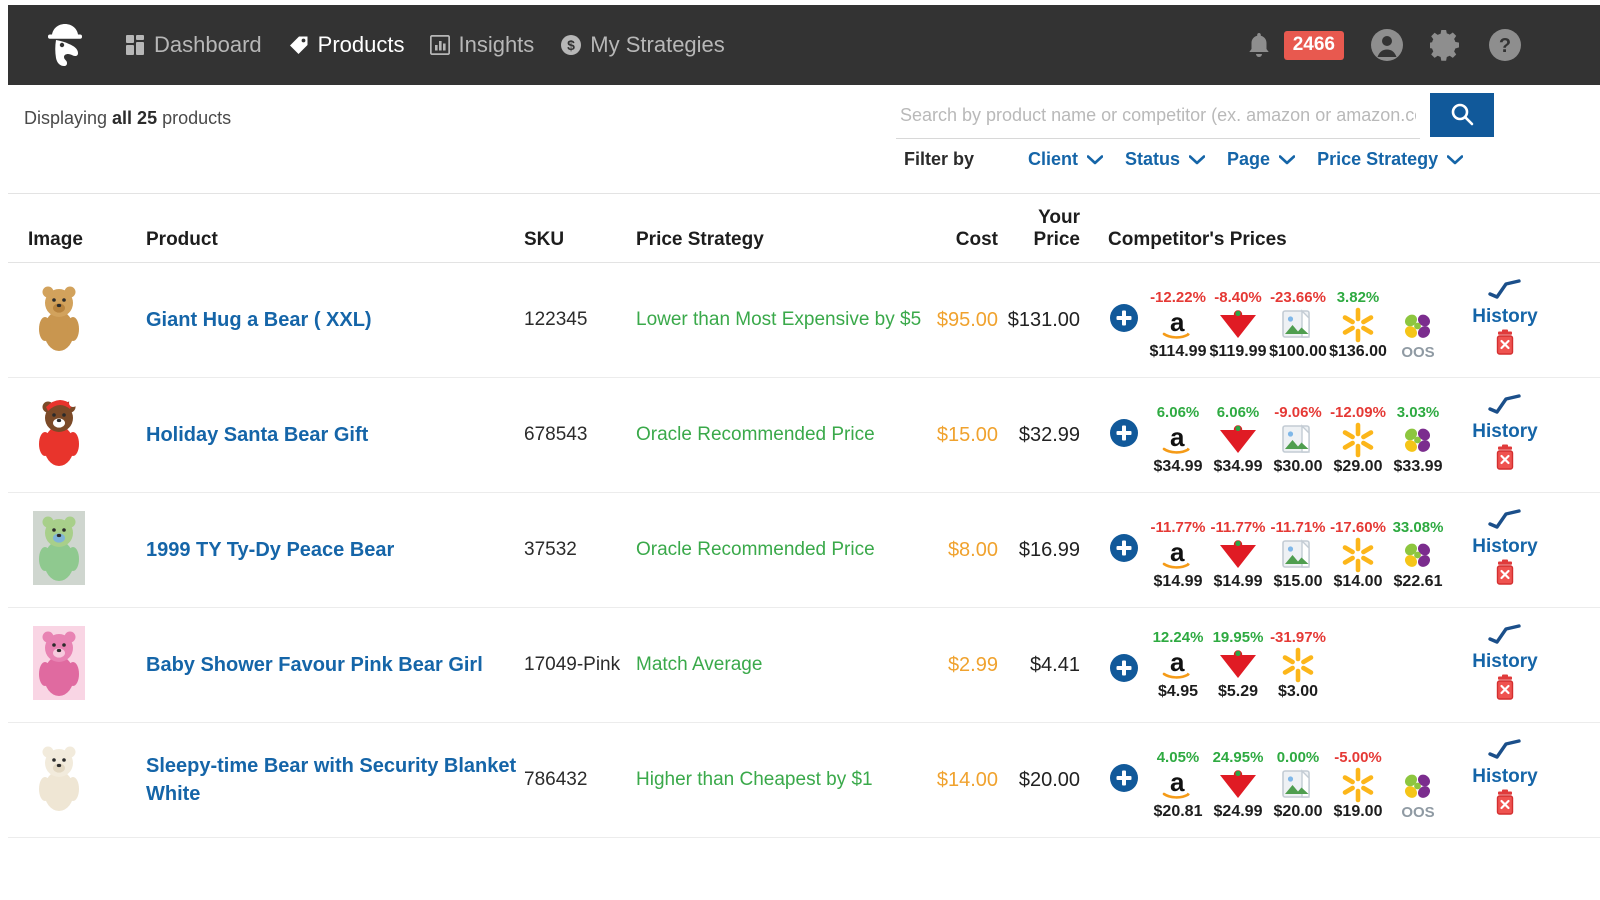 This screenshot has height=900, width=1600. I want to click on product-name-link: Giant Hug a Bear ( XXL), so click(259, 320).